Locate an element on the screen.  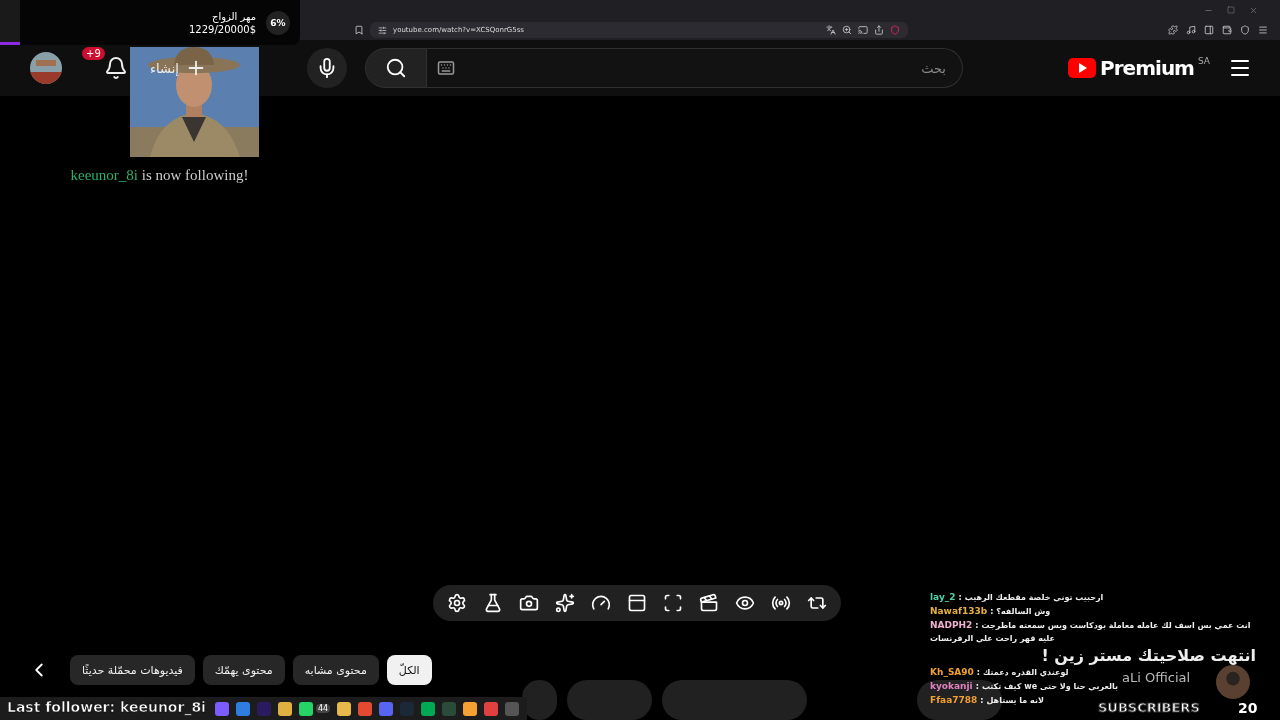
translate-icon is located at coordinates (831, 30).